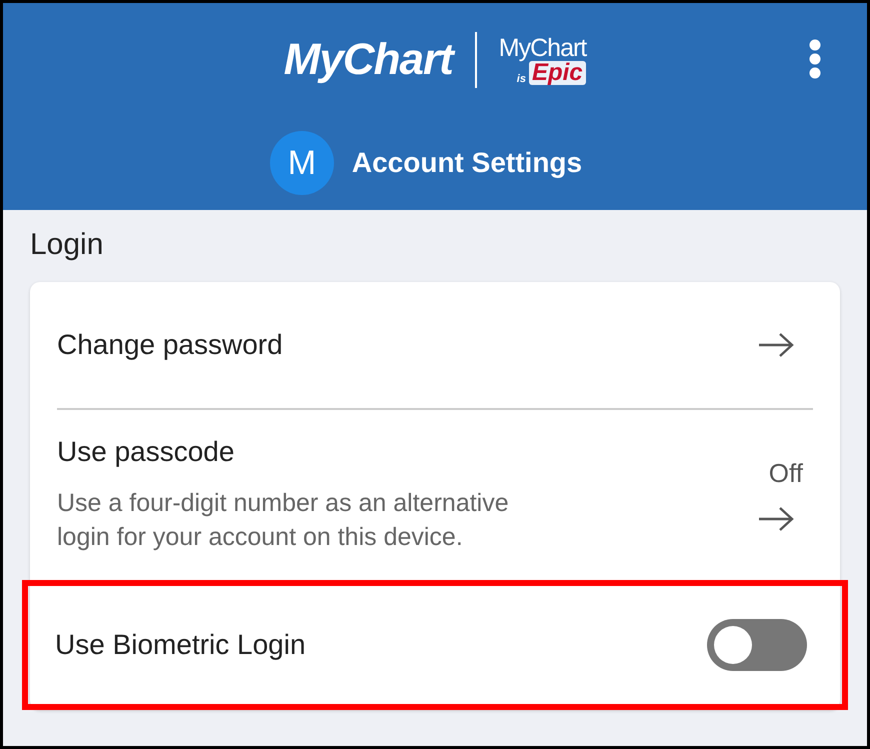 The width and height of the screenshot is (870, 749). Describe the element at coordinates (757, 645) in the screenshot. I see `toggle-switch` at that location.